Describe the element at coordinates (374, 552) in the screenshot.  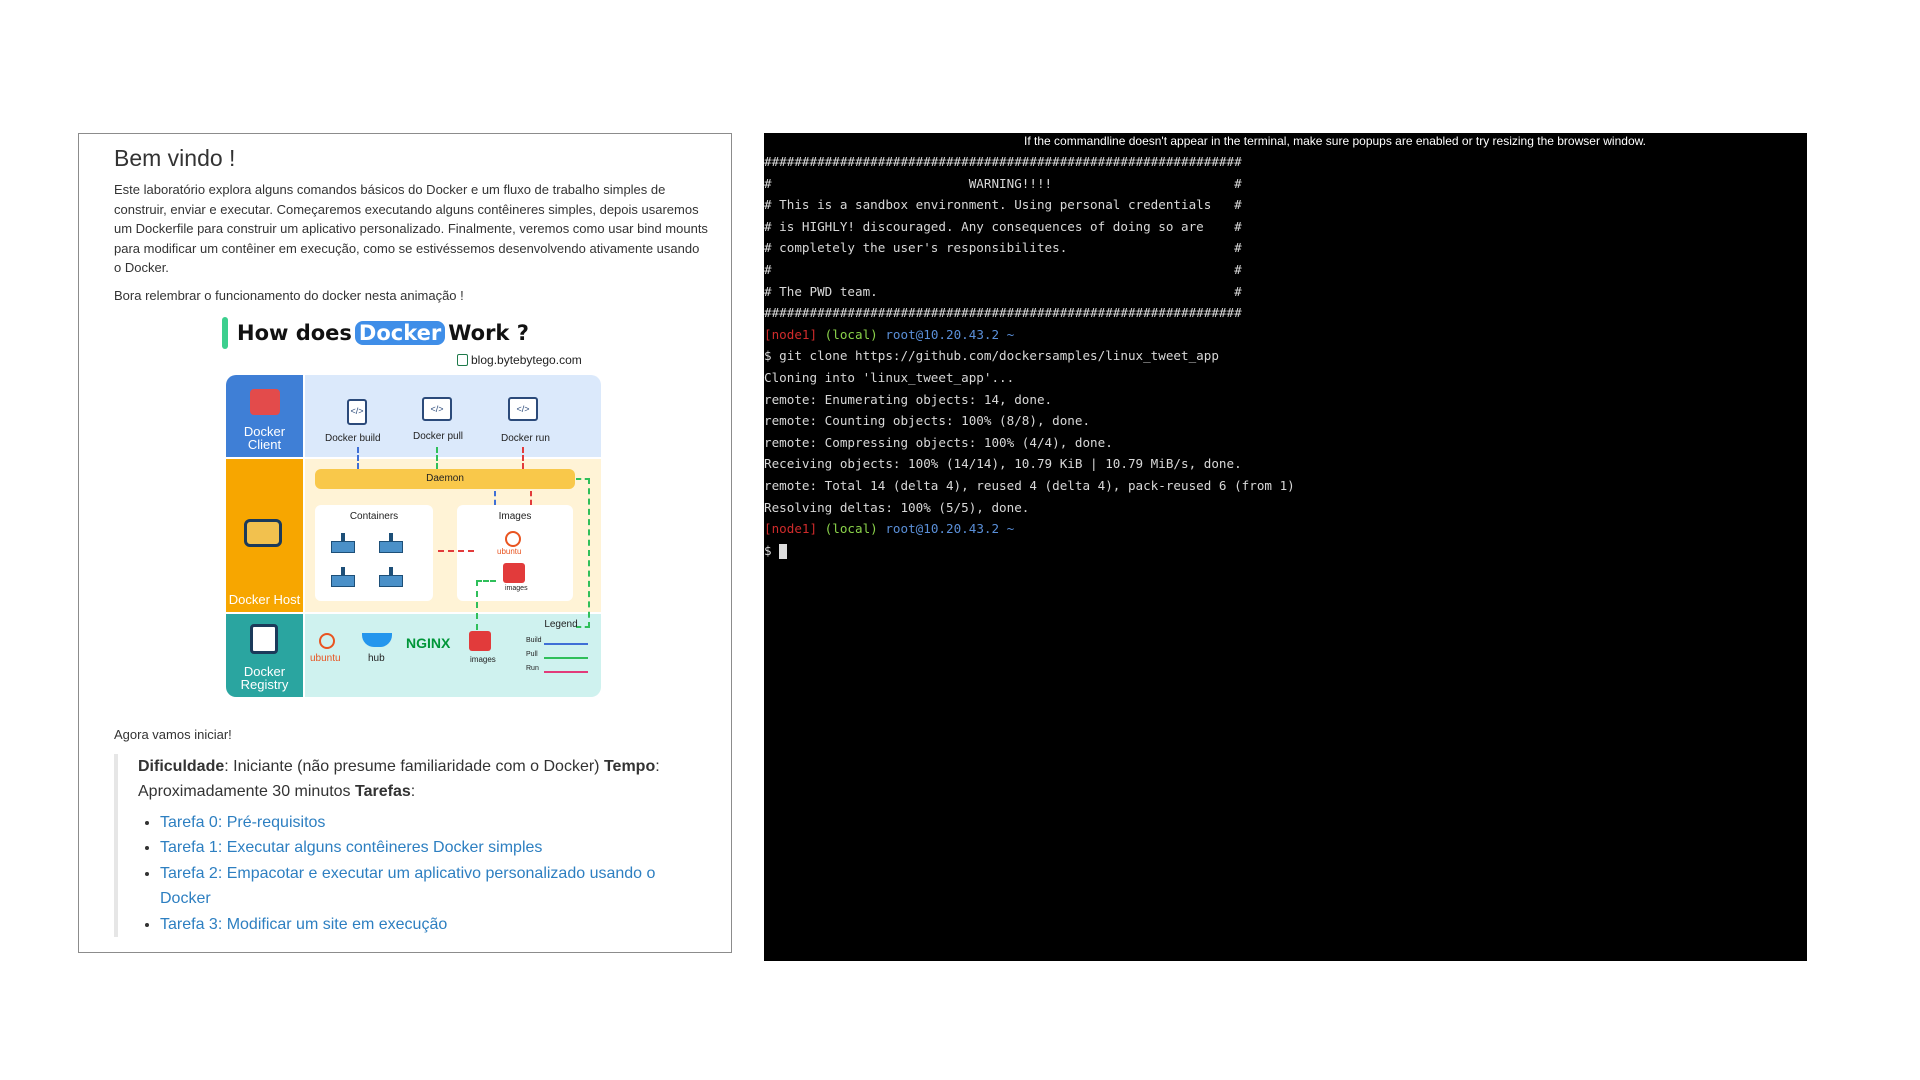
I see `containers-box: Containers` at that location.